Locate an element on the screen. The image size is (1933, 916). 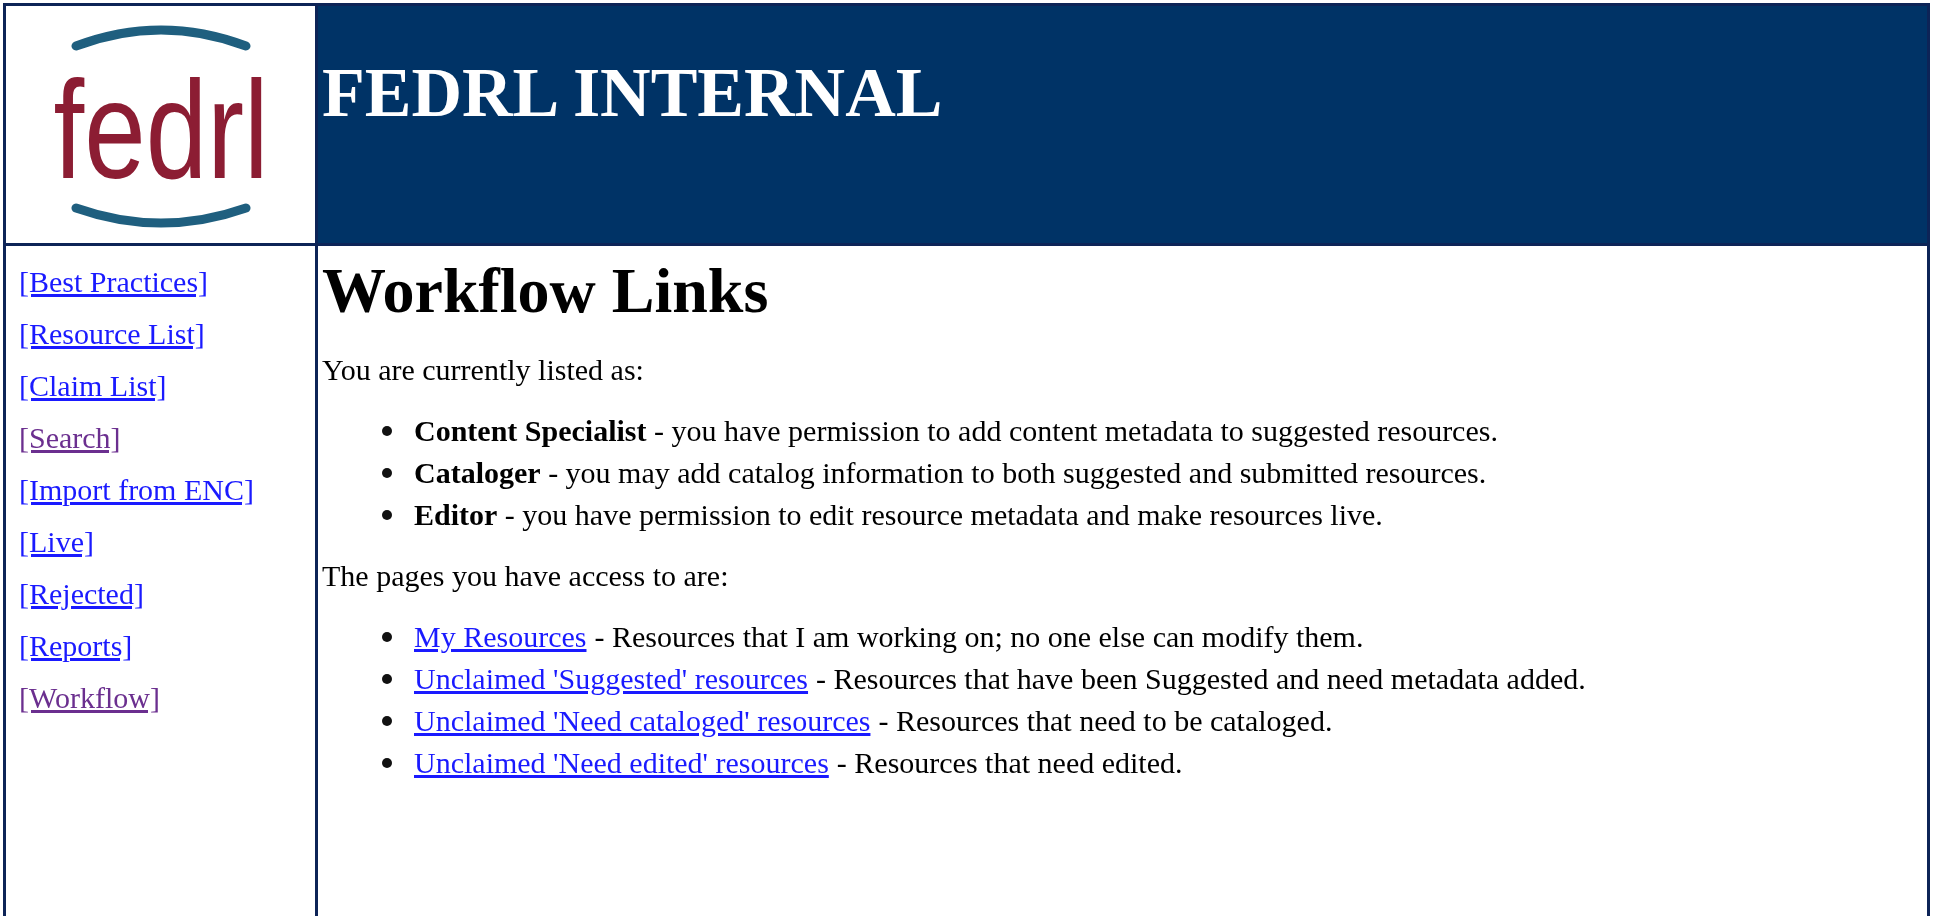
nav-link: [Live] is located at coordinates (56, 542).